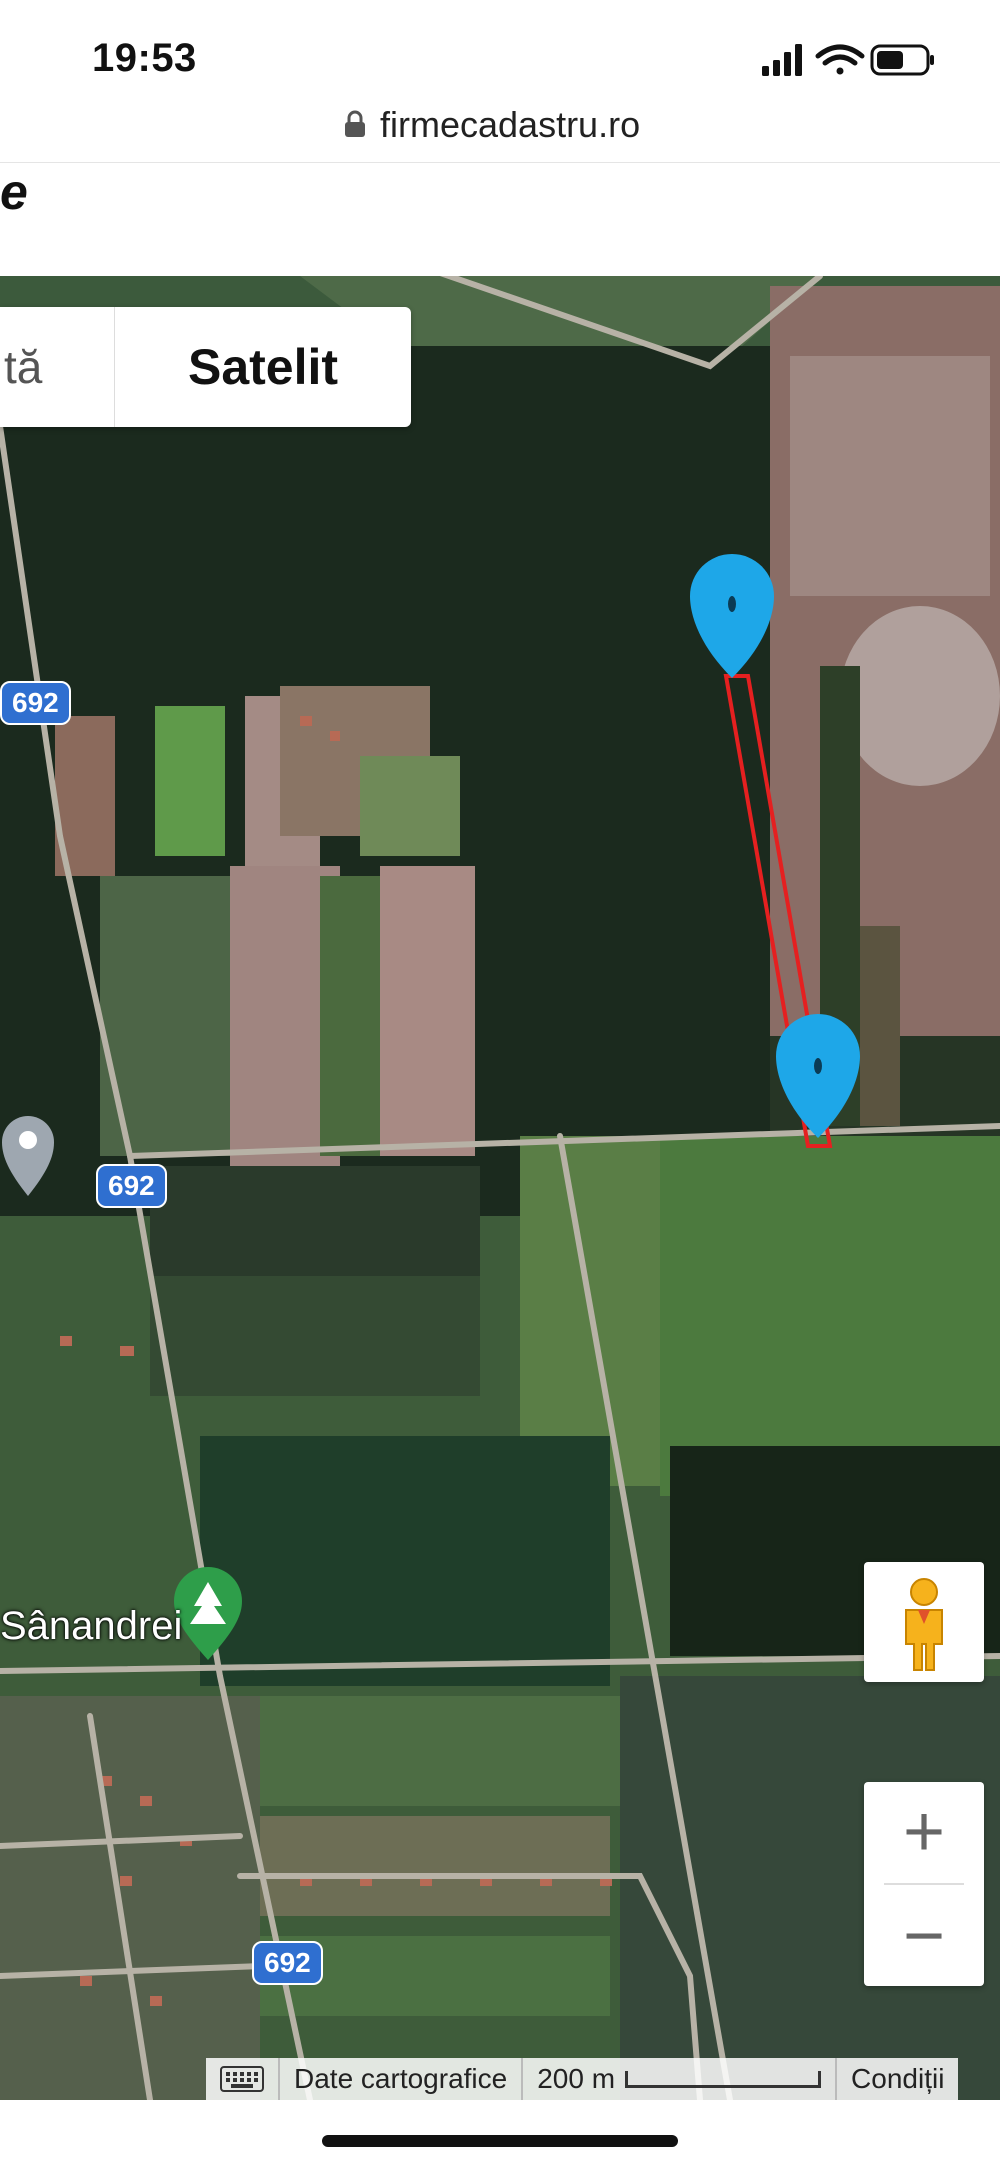 This screenshot has height=2167, width=1000. I want to click on map-type-satellite-button: Satelit, so click(263, 367).